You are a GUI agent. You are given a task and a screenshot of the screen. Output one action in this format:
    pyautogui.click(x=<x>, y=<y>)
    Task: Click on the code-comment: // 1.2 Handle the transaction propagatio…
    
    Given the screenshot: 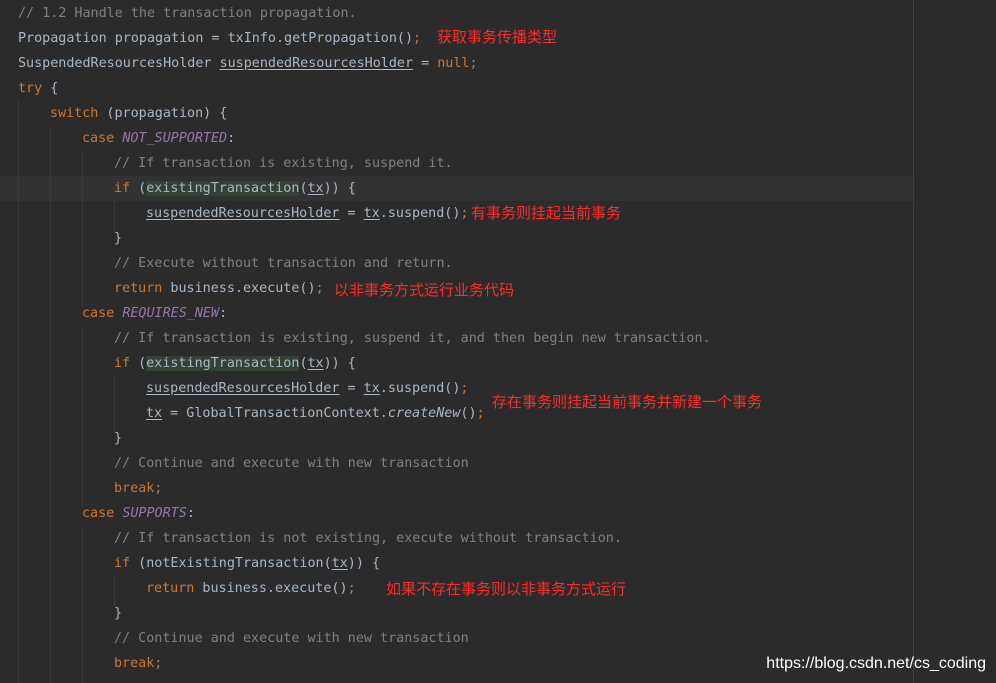 What is the action you would take?
    pyautogui.click(x=187, y=13)
    